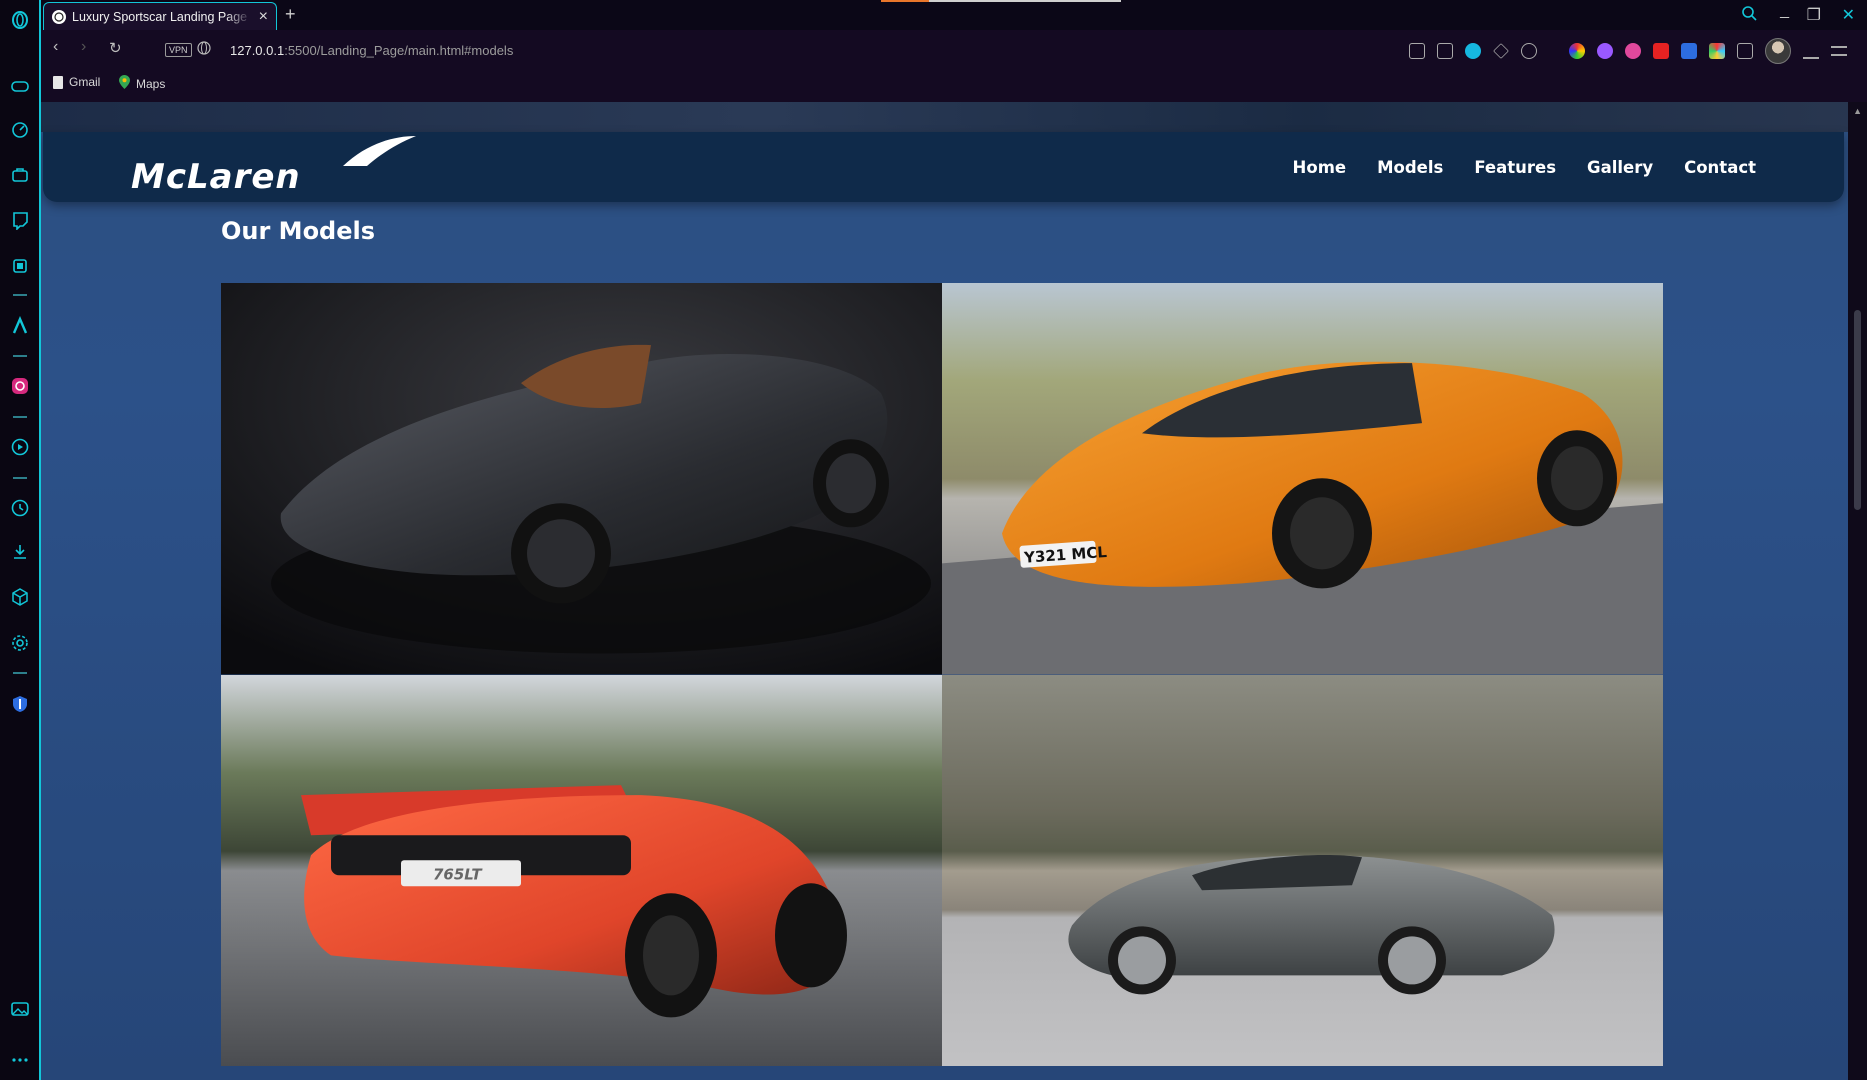  What do you see at coordinates (85, 82) in the screenshot?
I see `bookmark-label: Gmail` at bounding box center [85, 82].